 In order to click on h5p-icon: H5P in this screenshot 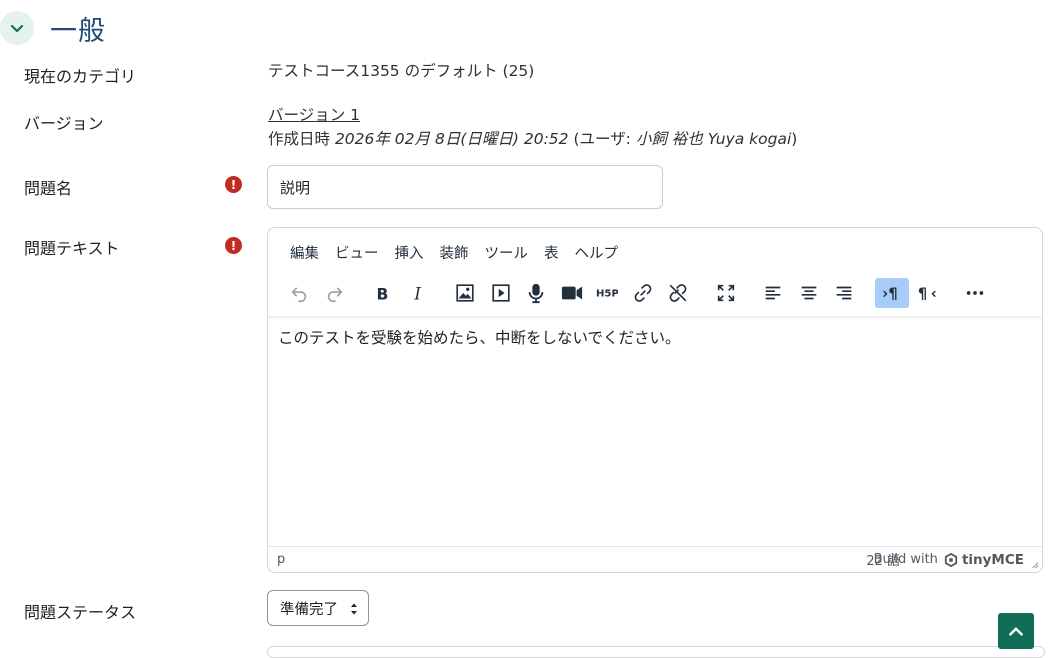, I will do `click(607, 294)`.